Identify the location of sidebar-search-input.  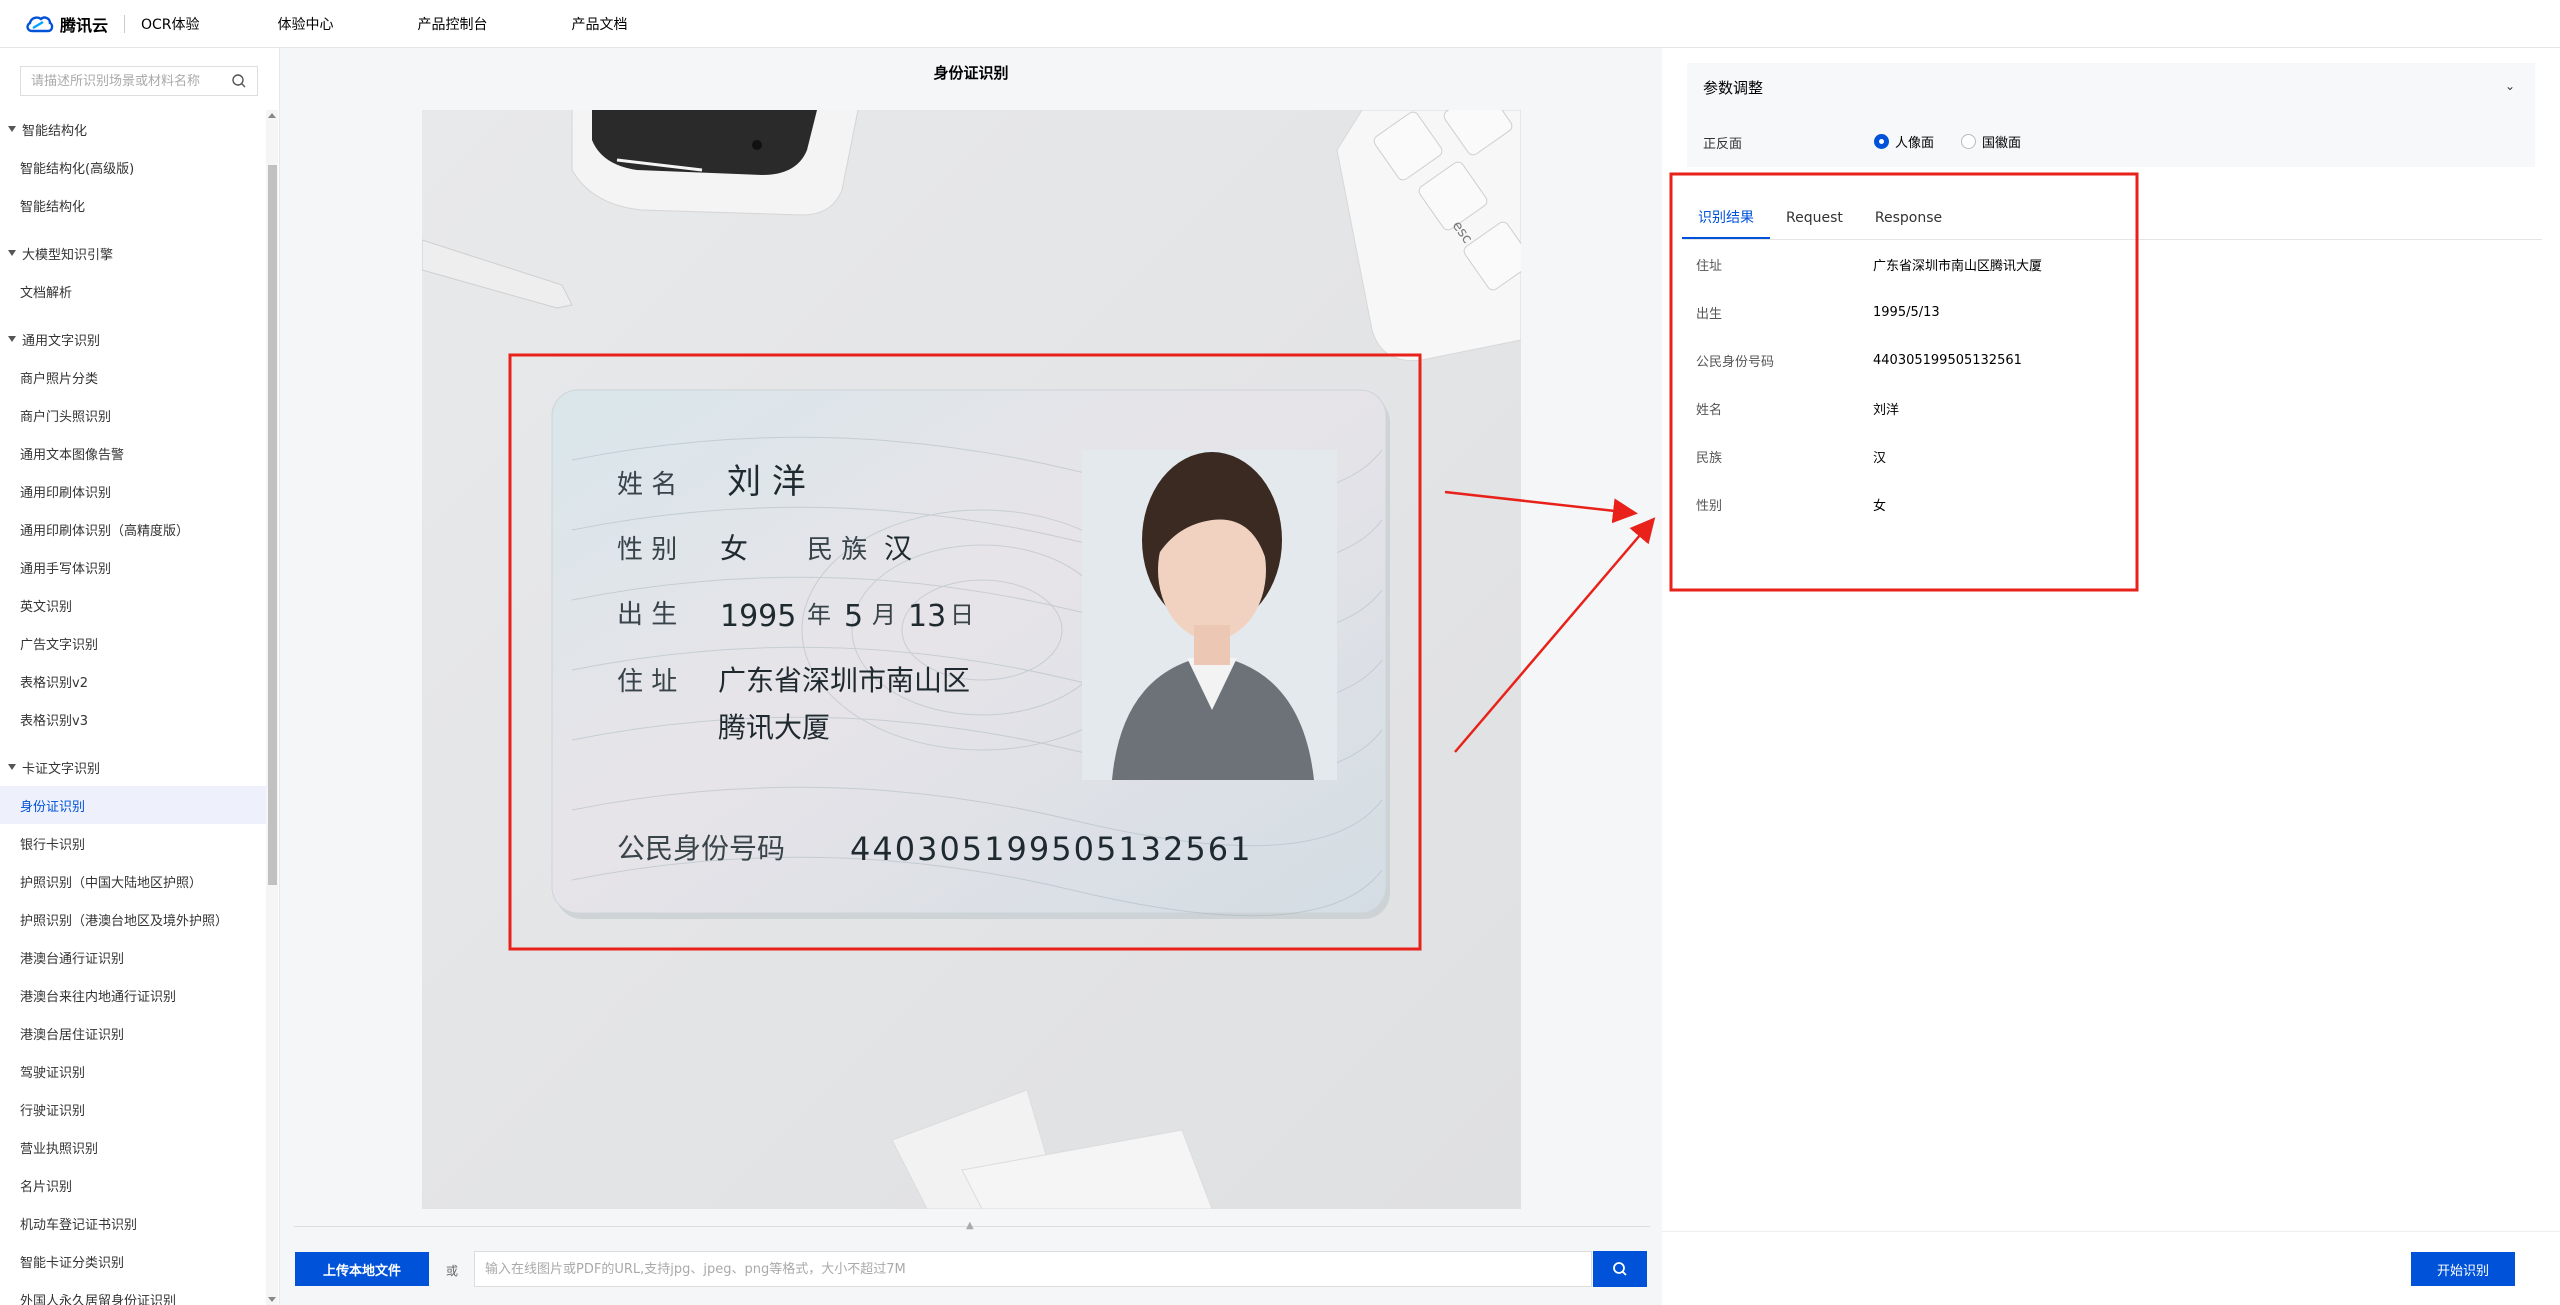
(126, 81).